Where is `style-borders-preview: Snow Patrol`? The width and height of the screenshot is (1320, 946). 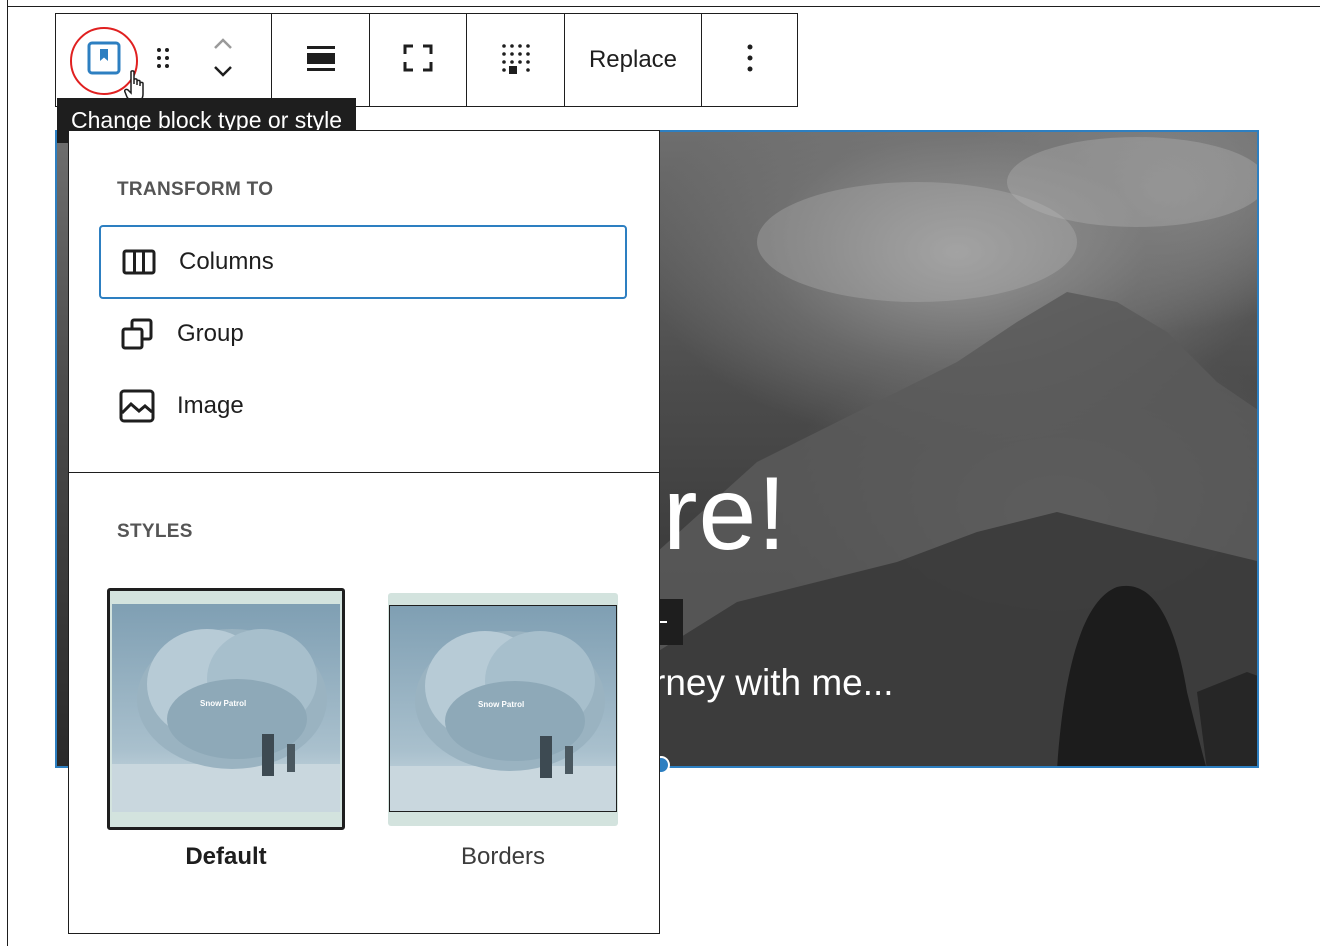 style-borders-preview: Snow Patrol is located at coordinates (503, 708).